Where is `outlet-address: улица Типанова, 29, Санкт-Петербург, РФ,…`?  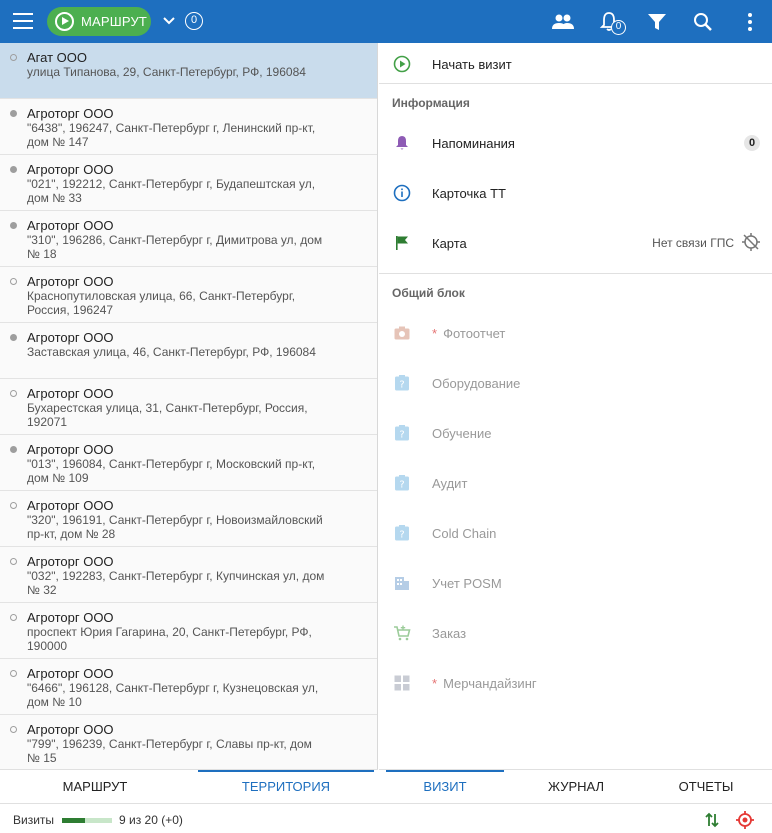
outlet-address: улица Типанова, 29, Санкт-Петербург, РФ,… is located at coordinates (166, 72).